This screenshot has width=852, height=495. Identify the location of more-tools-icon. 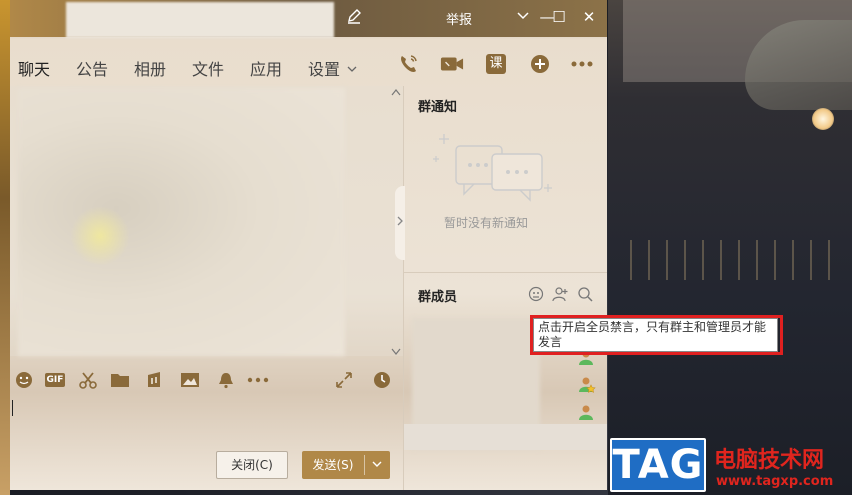
(258, 380).